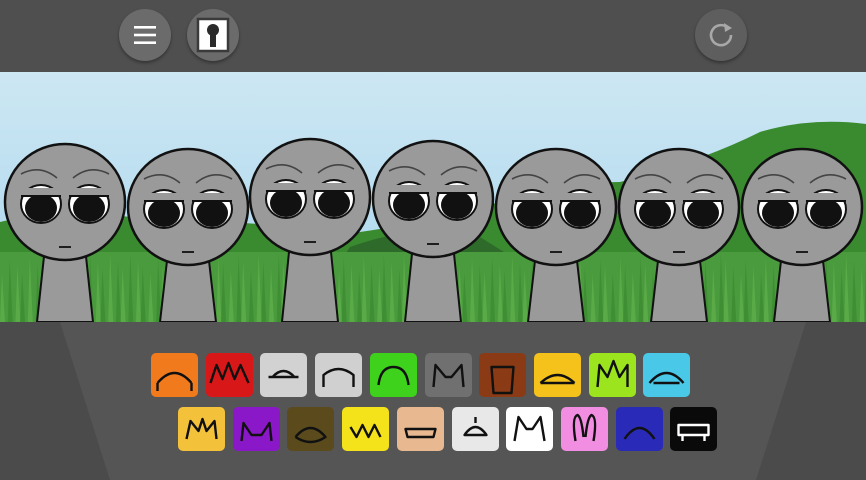 The image size is (866, 480). I want to click on brown-hair-icon, so click(420, 433).